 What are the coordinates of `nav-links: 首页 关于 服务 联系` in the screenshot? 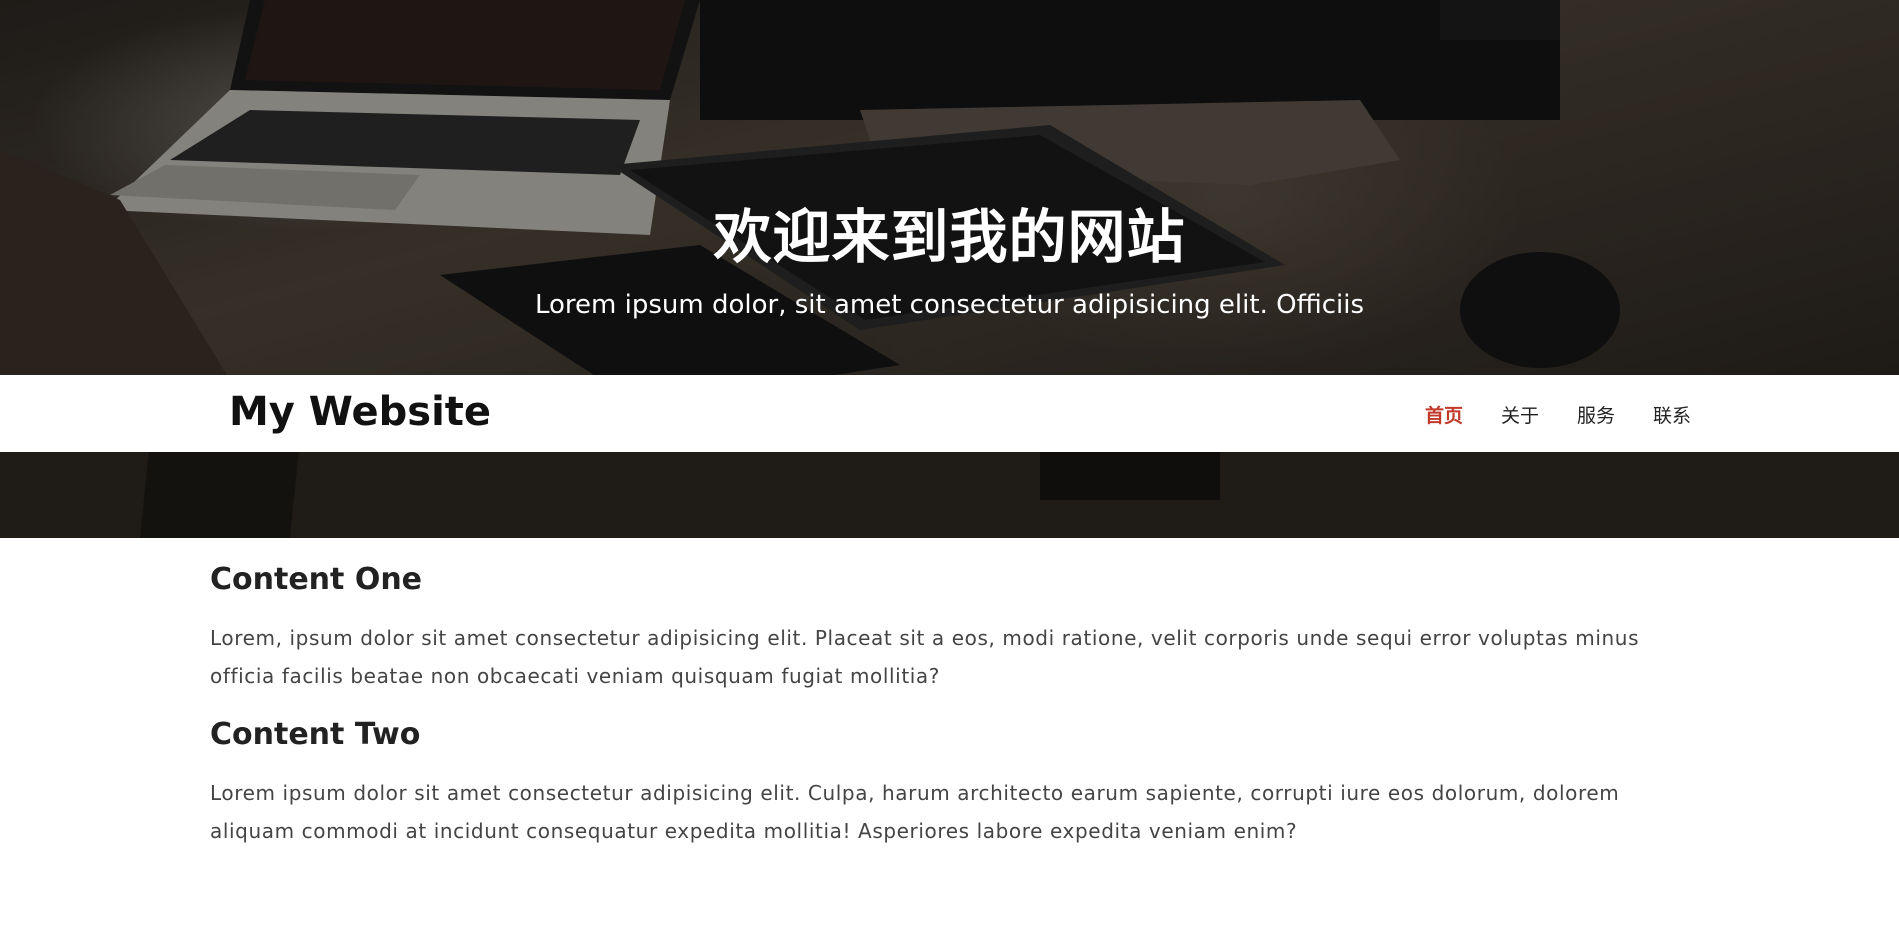 It's located at (1539, 414).